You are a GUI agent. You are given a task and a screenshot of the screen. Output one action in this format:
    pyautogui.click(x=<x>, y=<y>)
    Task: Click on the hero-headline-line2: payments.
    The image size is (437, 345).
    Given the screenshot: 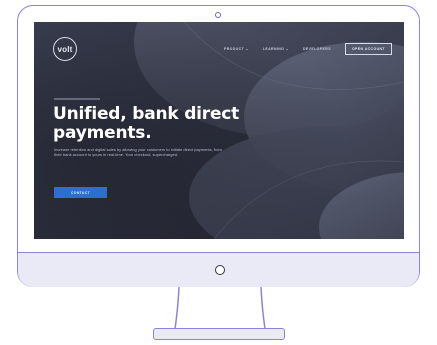 What is the action you would take?
    pyautogui.click(x=102, y=133)
    